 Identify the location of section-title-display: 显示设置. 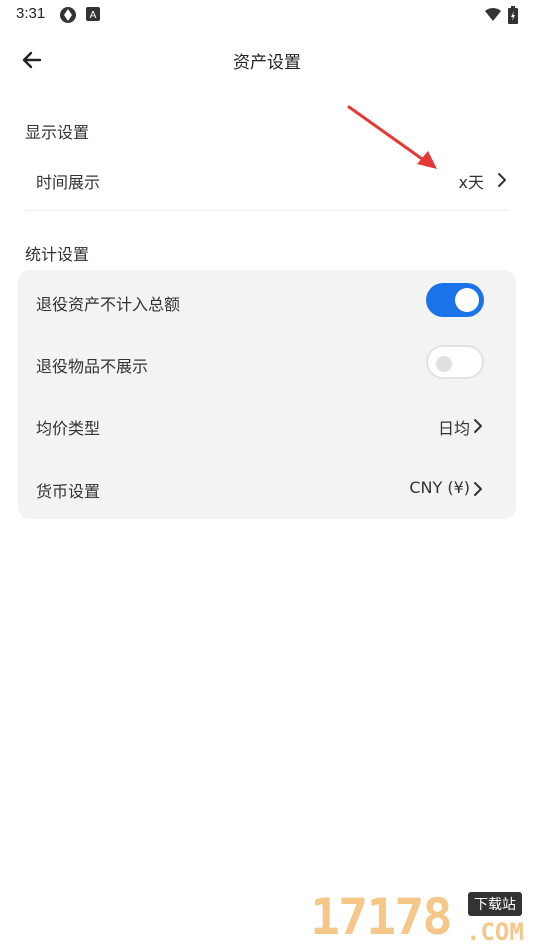
(57, 132).